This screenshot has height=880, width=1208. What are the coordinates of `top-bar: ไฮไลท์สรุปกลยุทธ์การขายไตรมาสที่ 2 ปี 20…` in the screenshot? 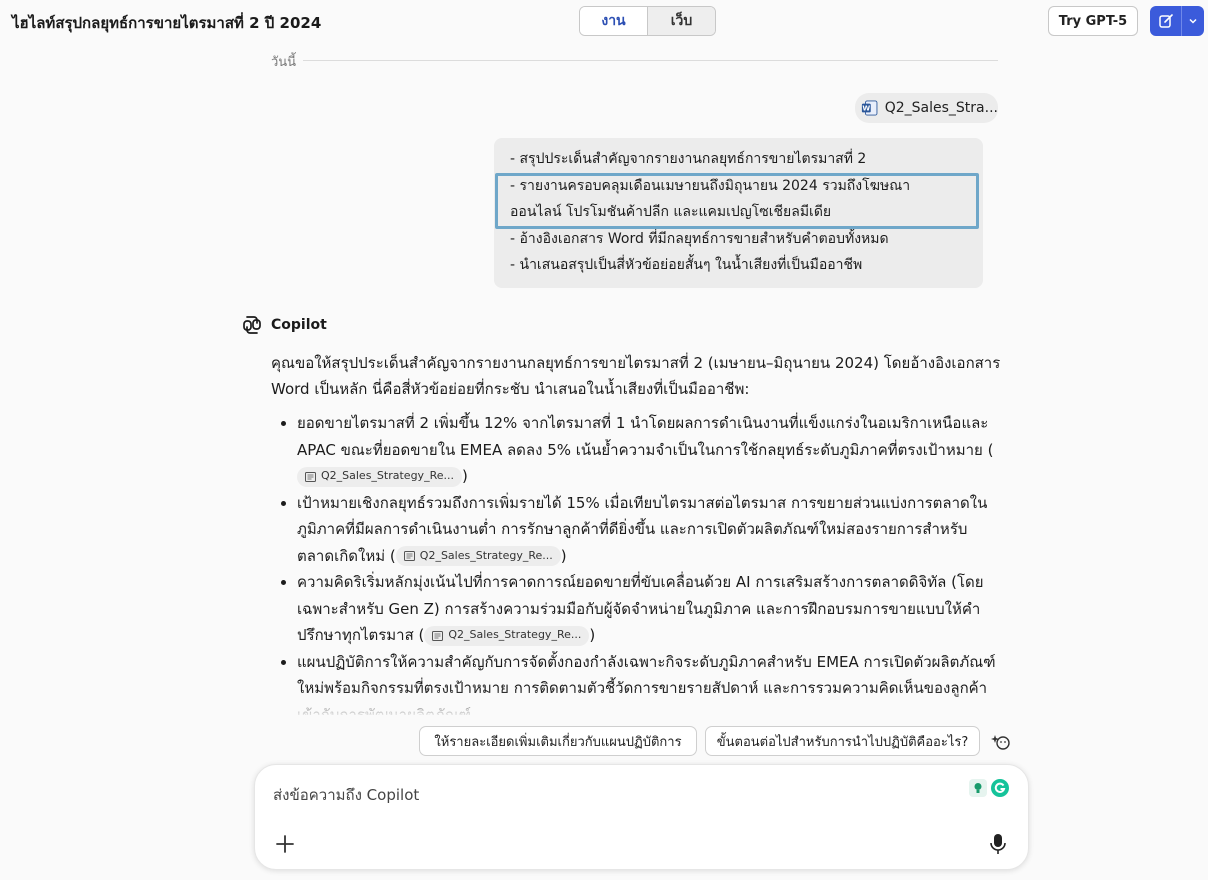 It's located at (604, 22).